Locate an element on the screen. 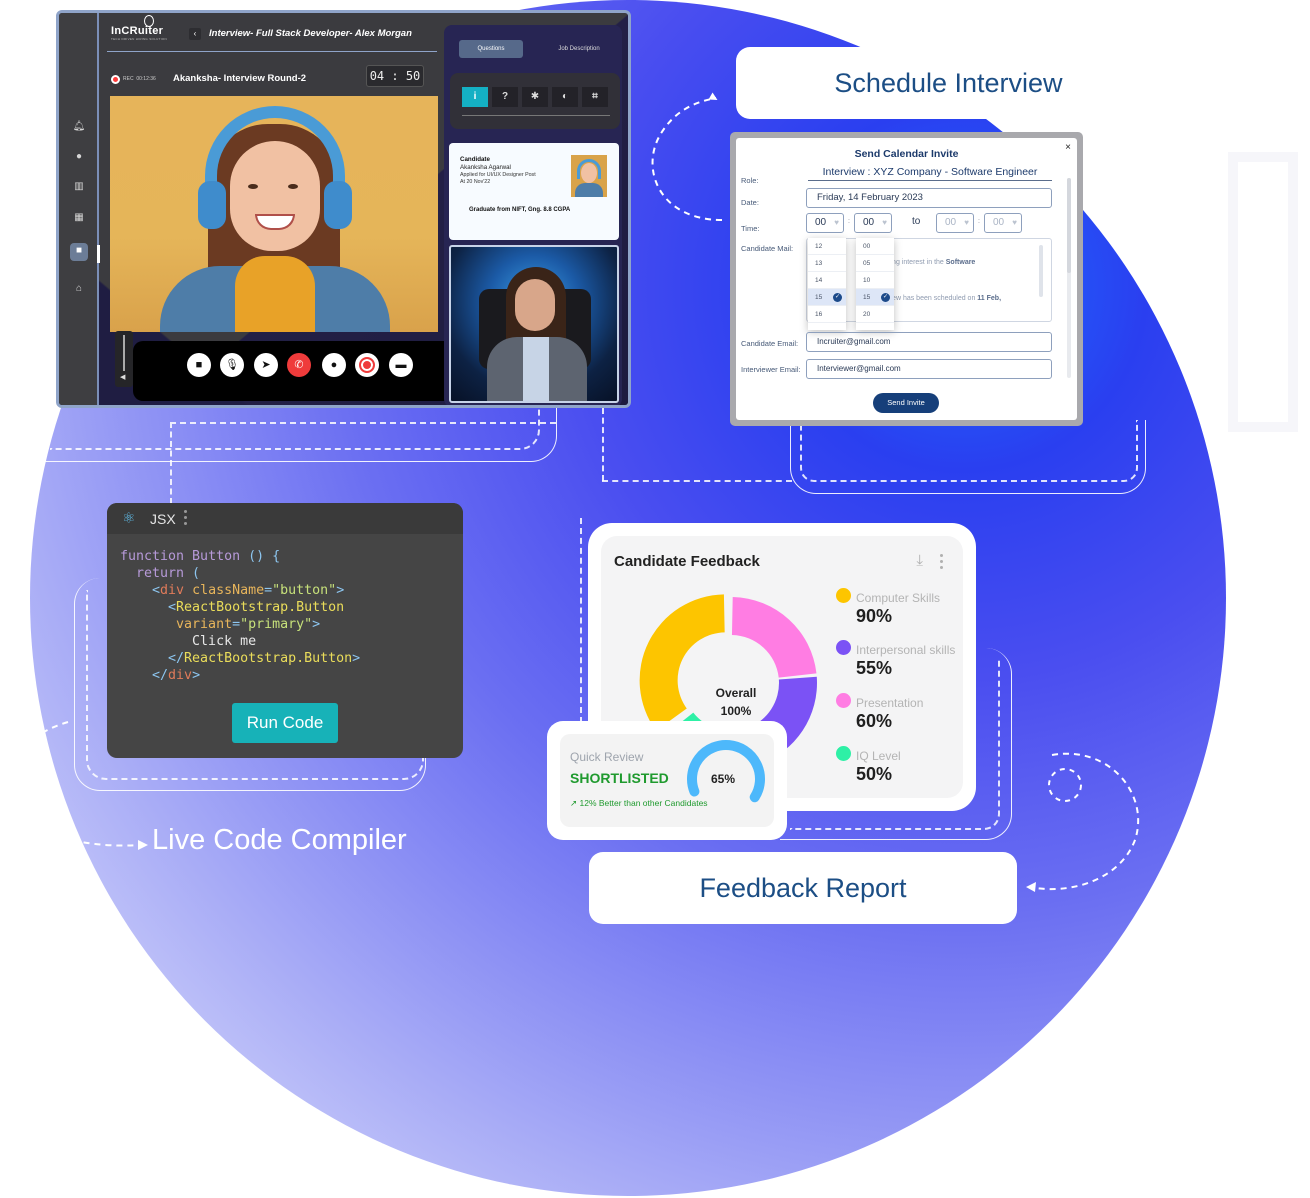  hour-option: 14 is located at coordinates (827, 280).